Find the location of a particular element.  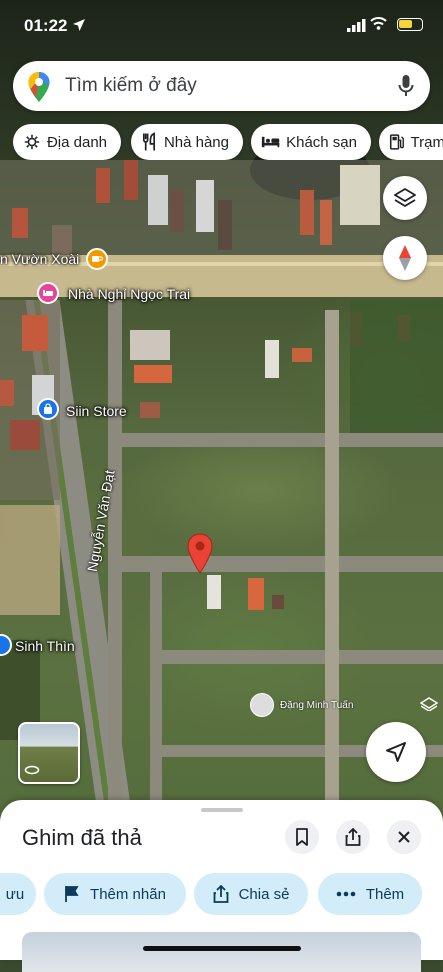

action-add-label: Thêm nhãn is located at coordinates (115, 894).